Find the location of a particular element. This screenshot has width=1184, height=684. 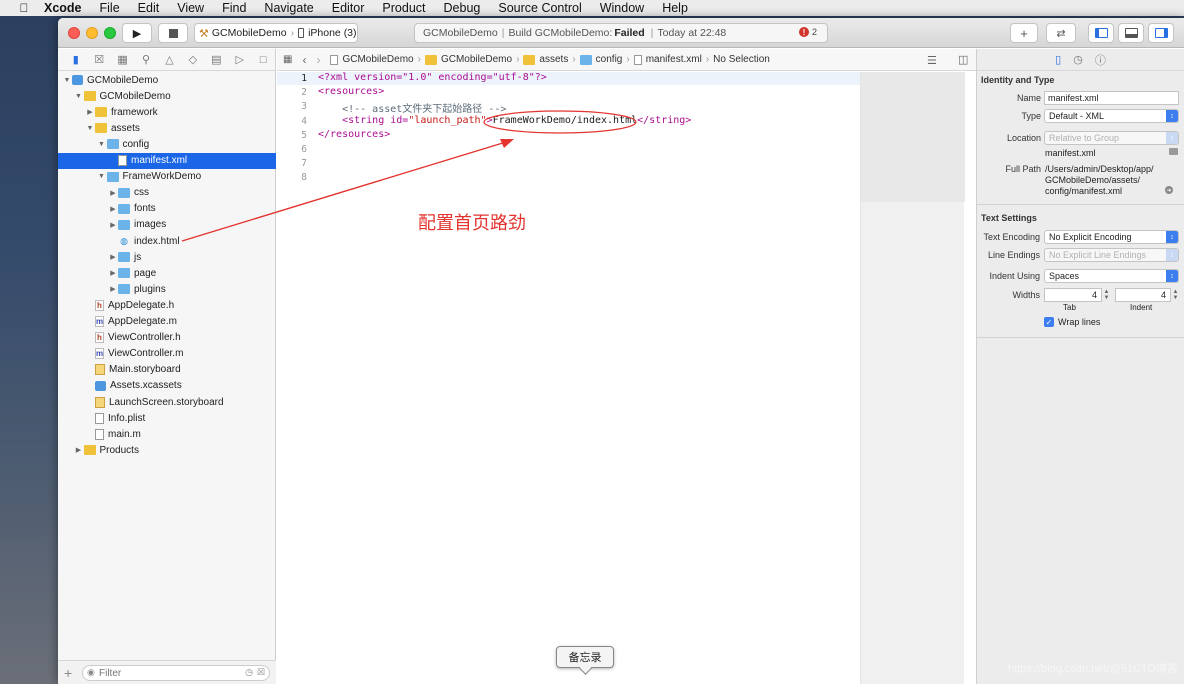

search-icon: ⚲ is located at coordinates (145, 59).